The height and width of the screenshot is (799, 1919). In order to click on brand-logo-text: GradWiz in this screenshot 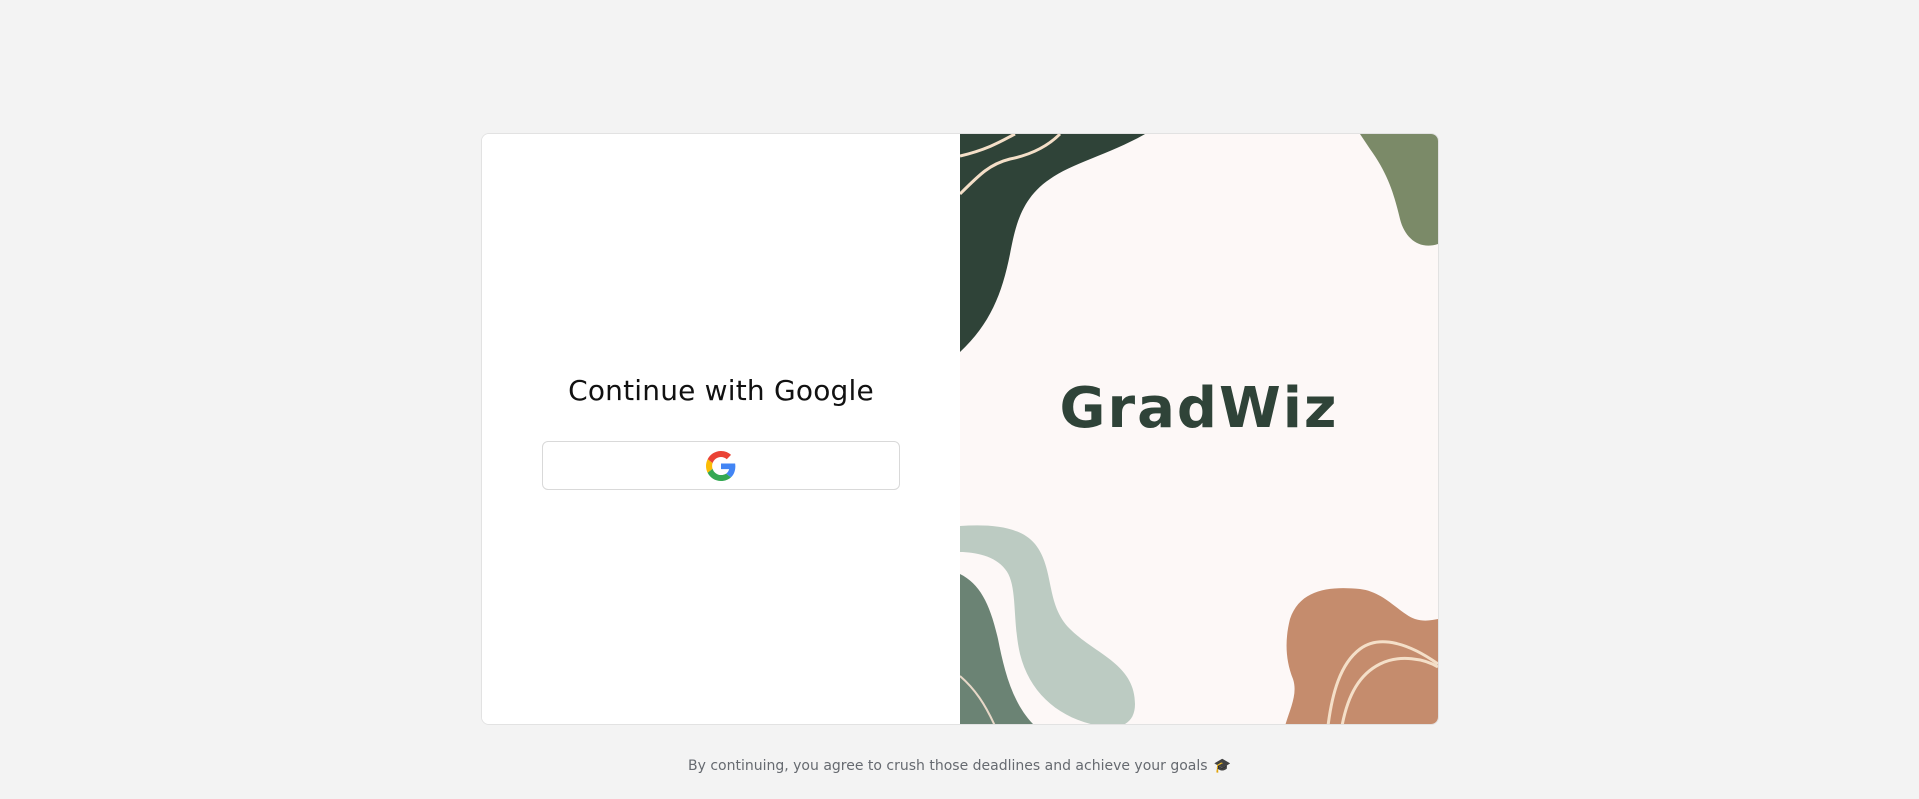, I will do `click(1199, 408)`.